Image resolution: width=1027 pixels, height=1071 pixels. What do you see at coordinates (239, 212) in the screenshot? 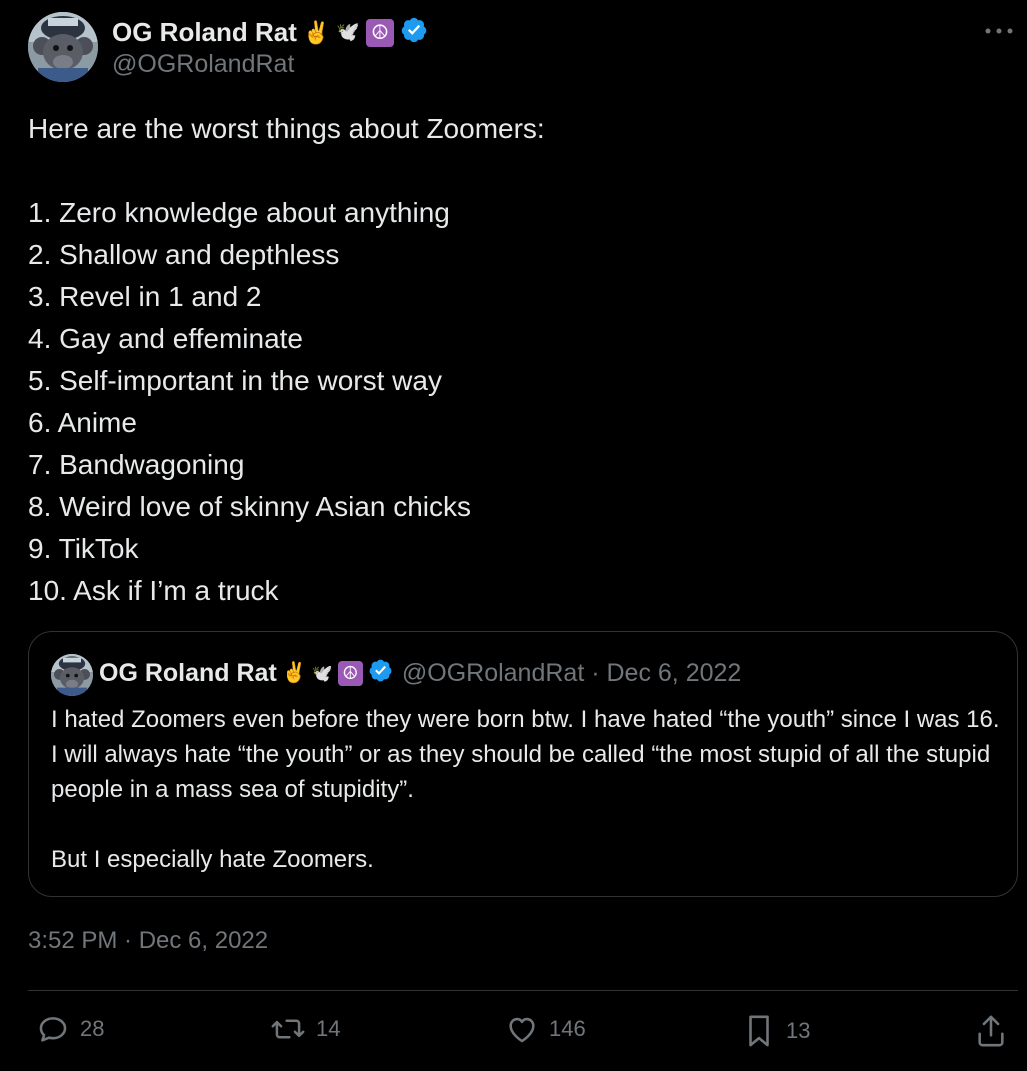
I see `list-item: 1. Zero knowledge about anything` at bounding box center [239, 212].